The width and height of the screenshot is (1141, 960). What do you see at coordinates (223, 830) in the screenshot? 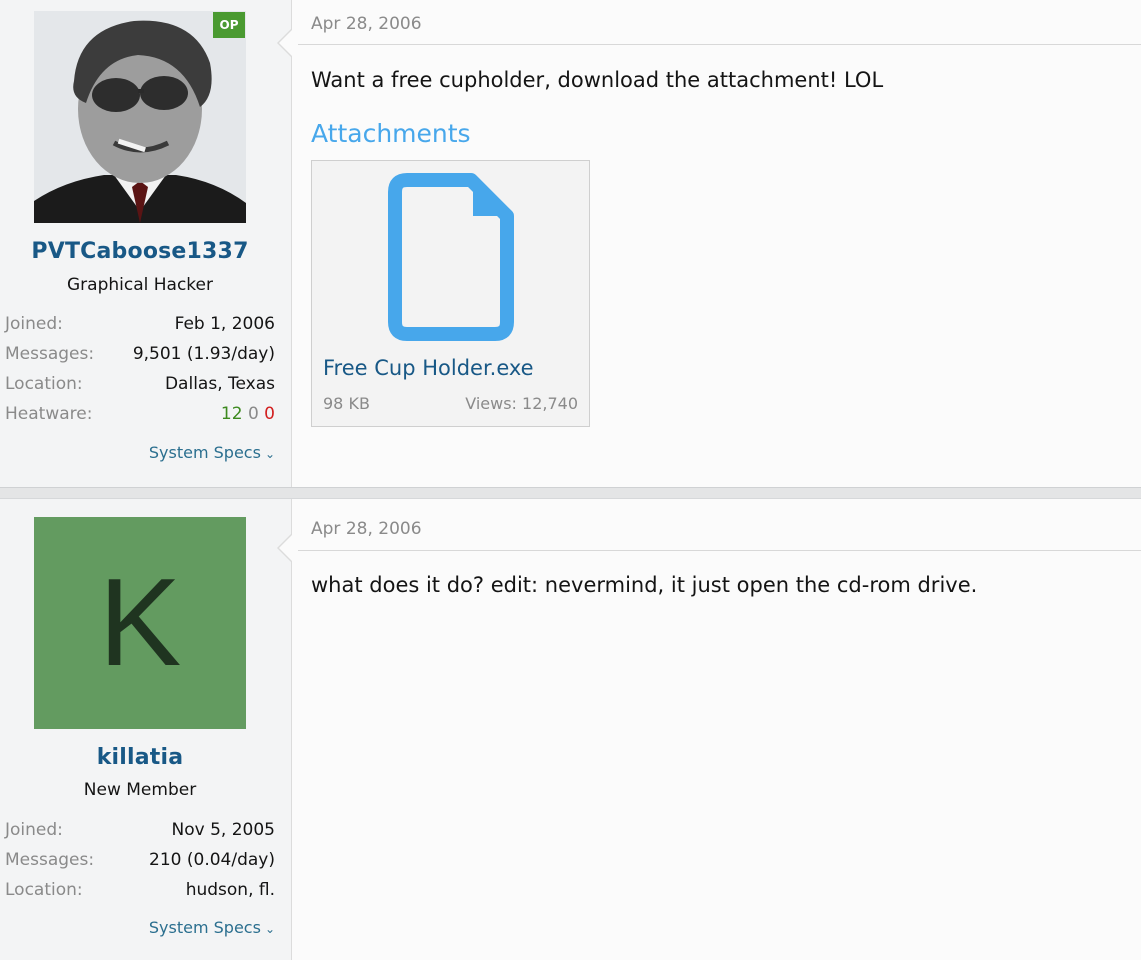
I see `info-value: Nov 5, 2005` at bounding box center [223, 830].